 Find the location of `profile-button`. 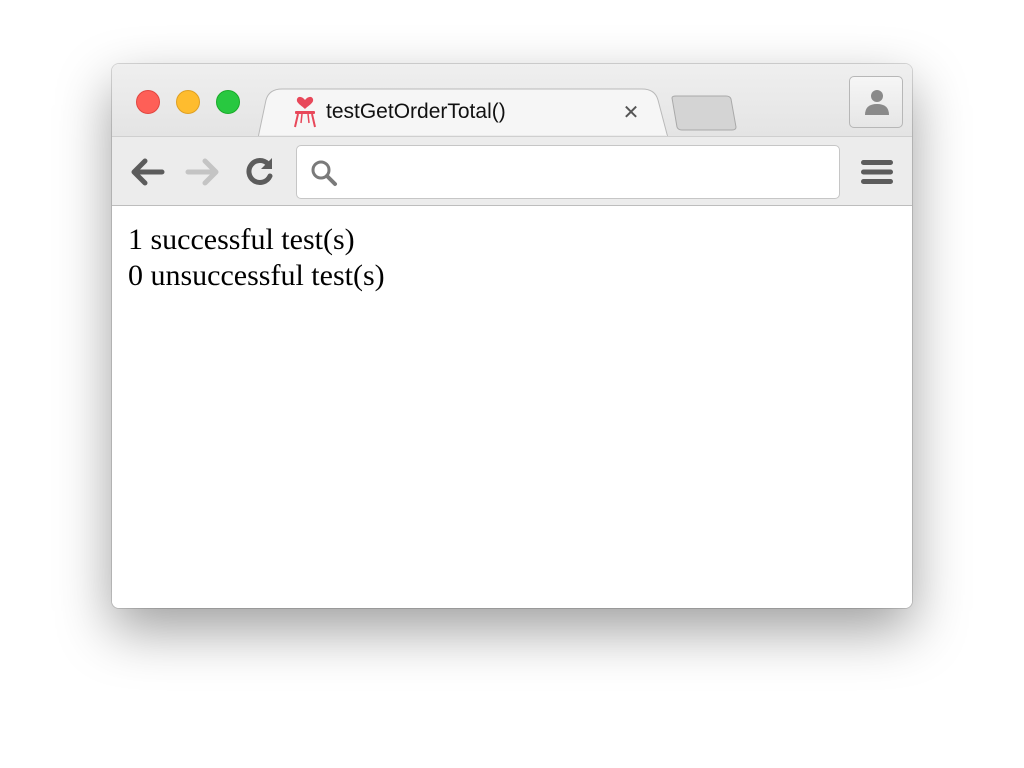

profile-button is located at coordinates (876, 102).